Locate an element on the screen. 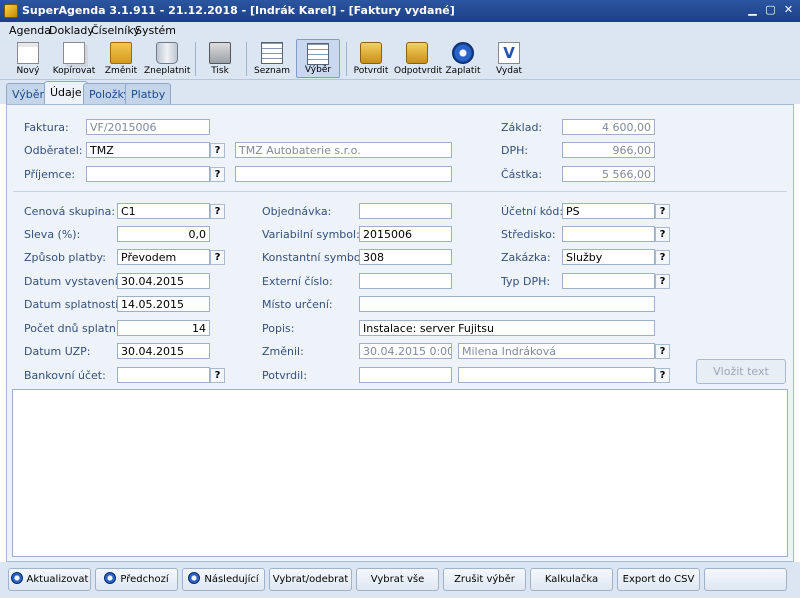 The image size is (800, 598). prijemce-code-input is located at coordinates (148, 174).